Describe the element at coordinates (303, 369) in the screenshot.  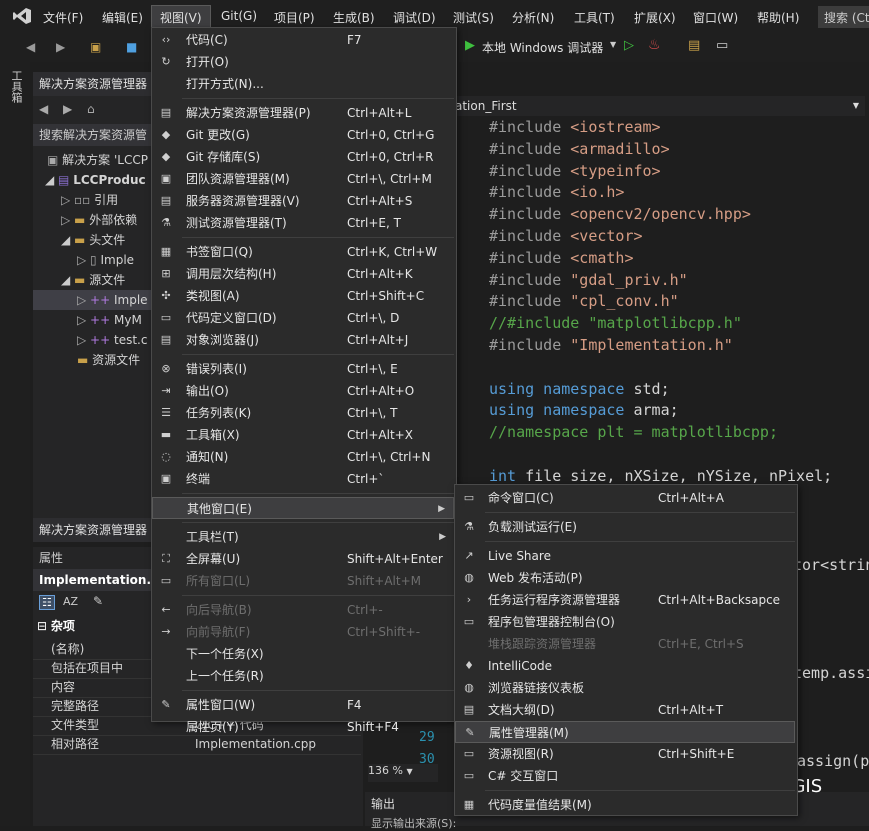
I see `view-menu-item-错误列表: ⊗ 错误列表(I) Ctrl+\, E` at that location.